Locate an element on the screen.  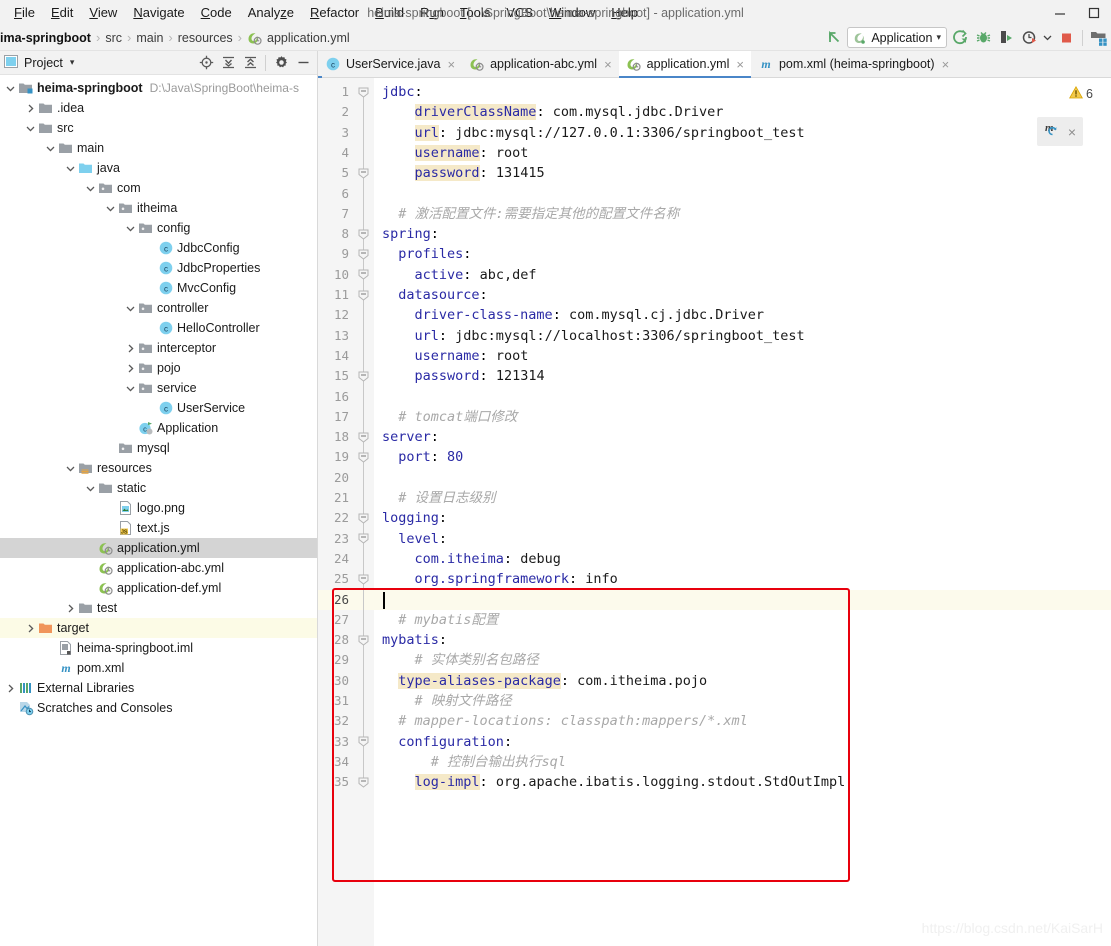
code-line: profiles: is located at coordinates (742, 254).